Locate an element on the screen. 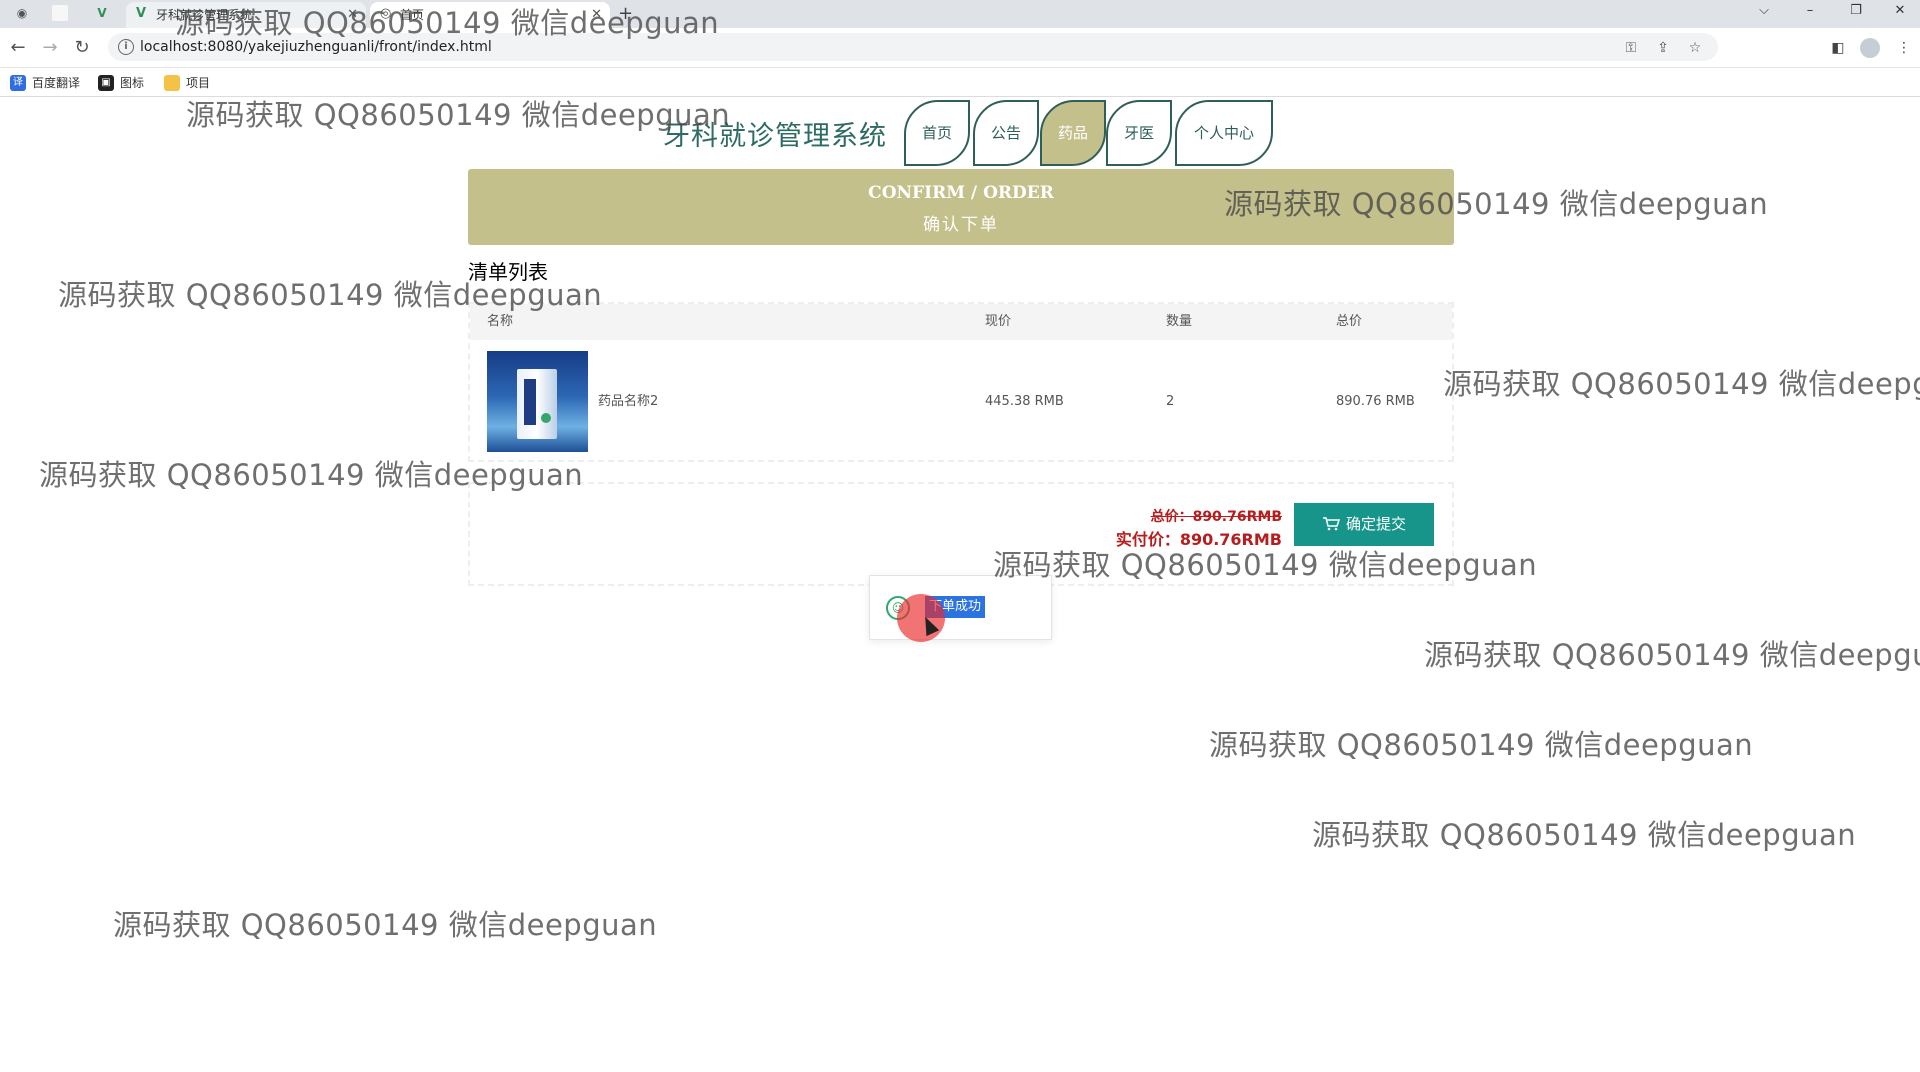 The height and width of the screenshot is (1072, 1920). blank-page-icon is located at coordinates (60, 13).